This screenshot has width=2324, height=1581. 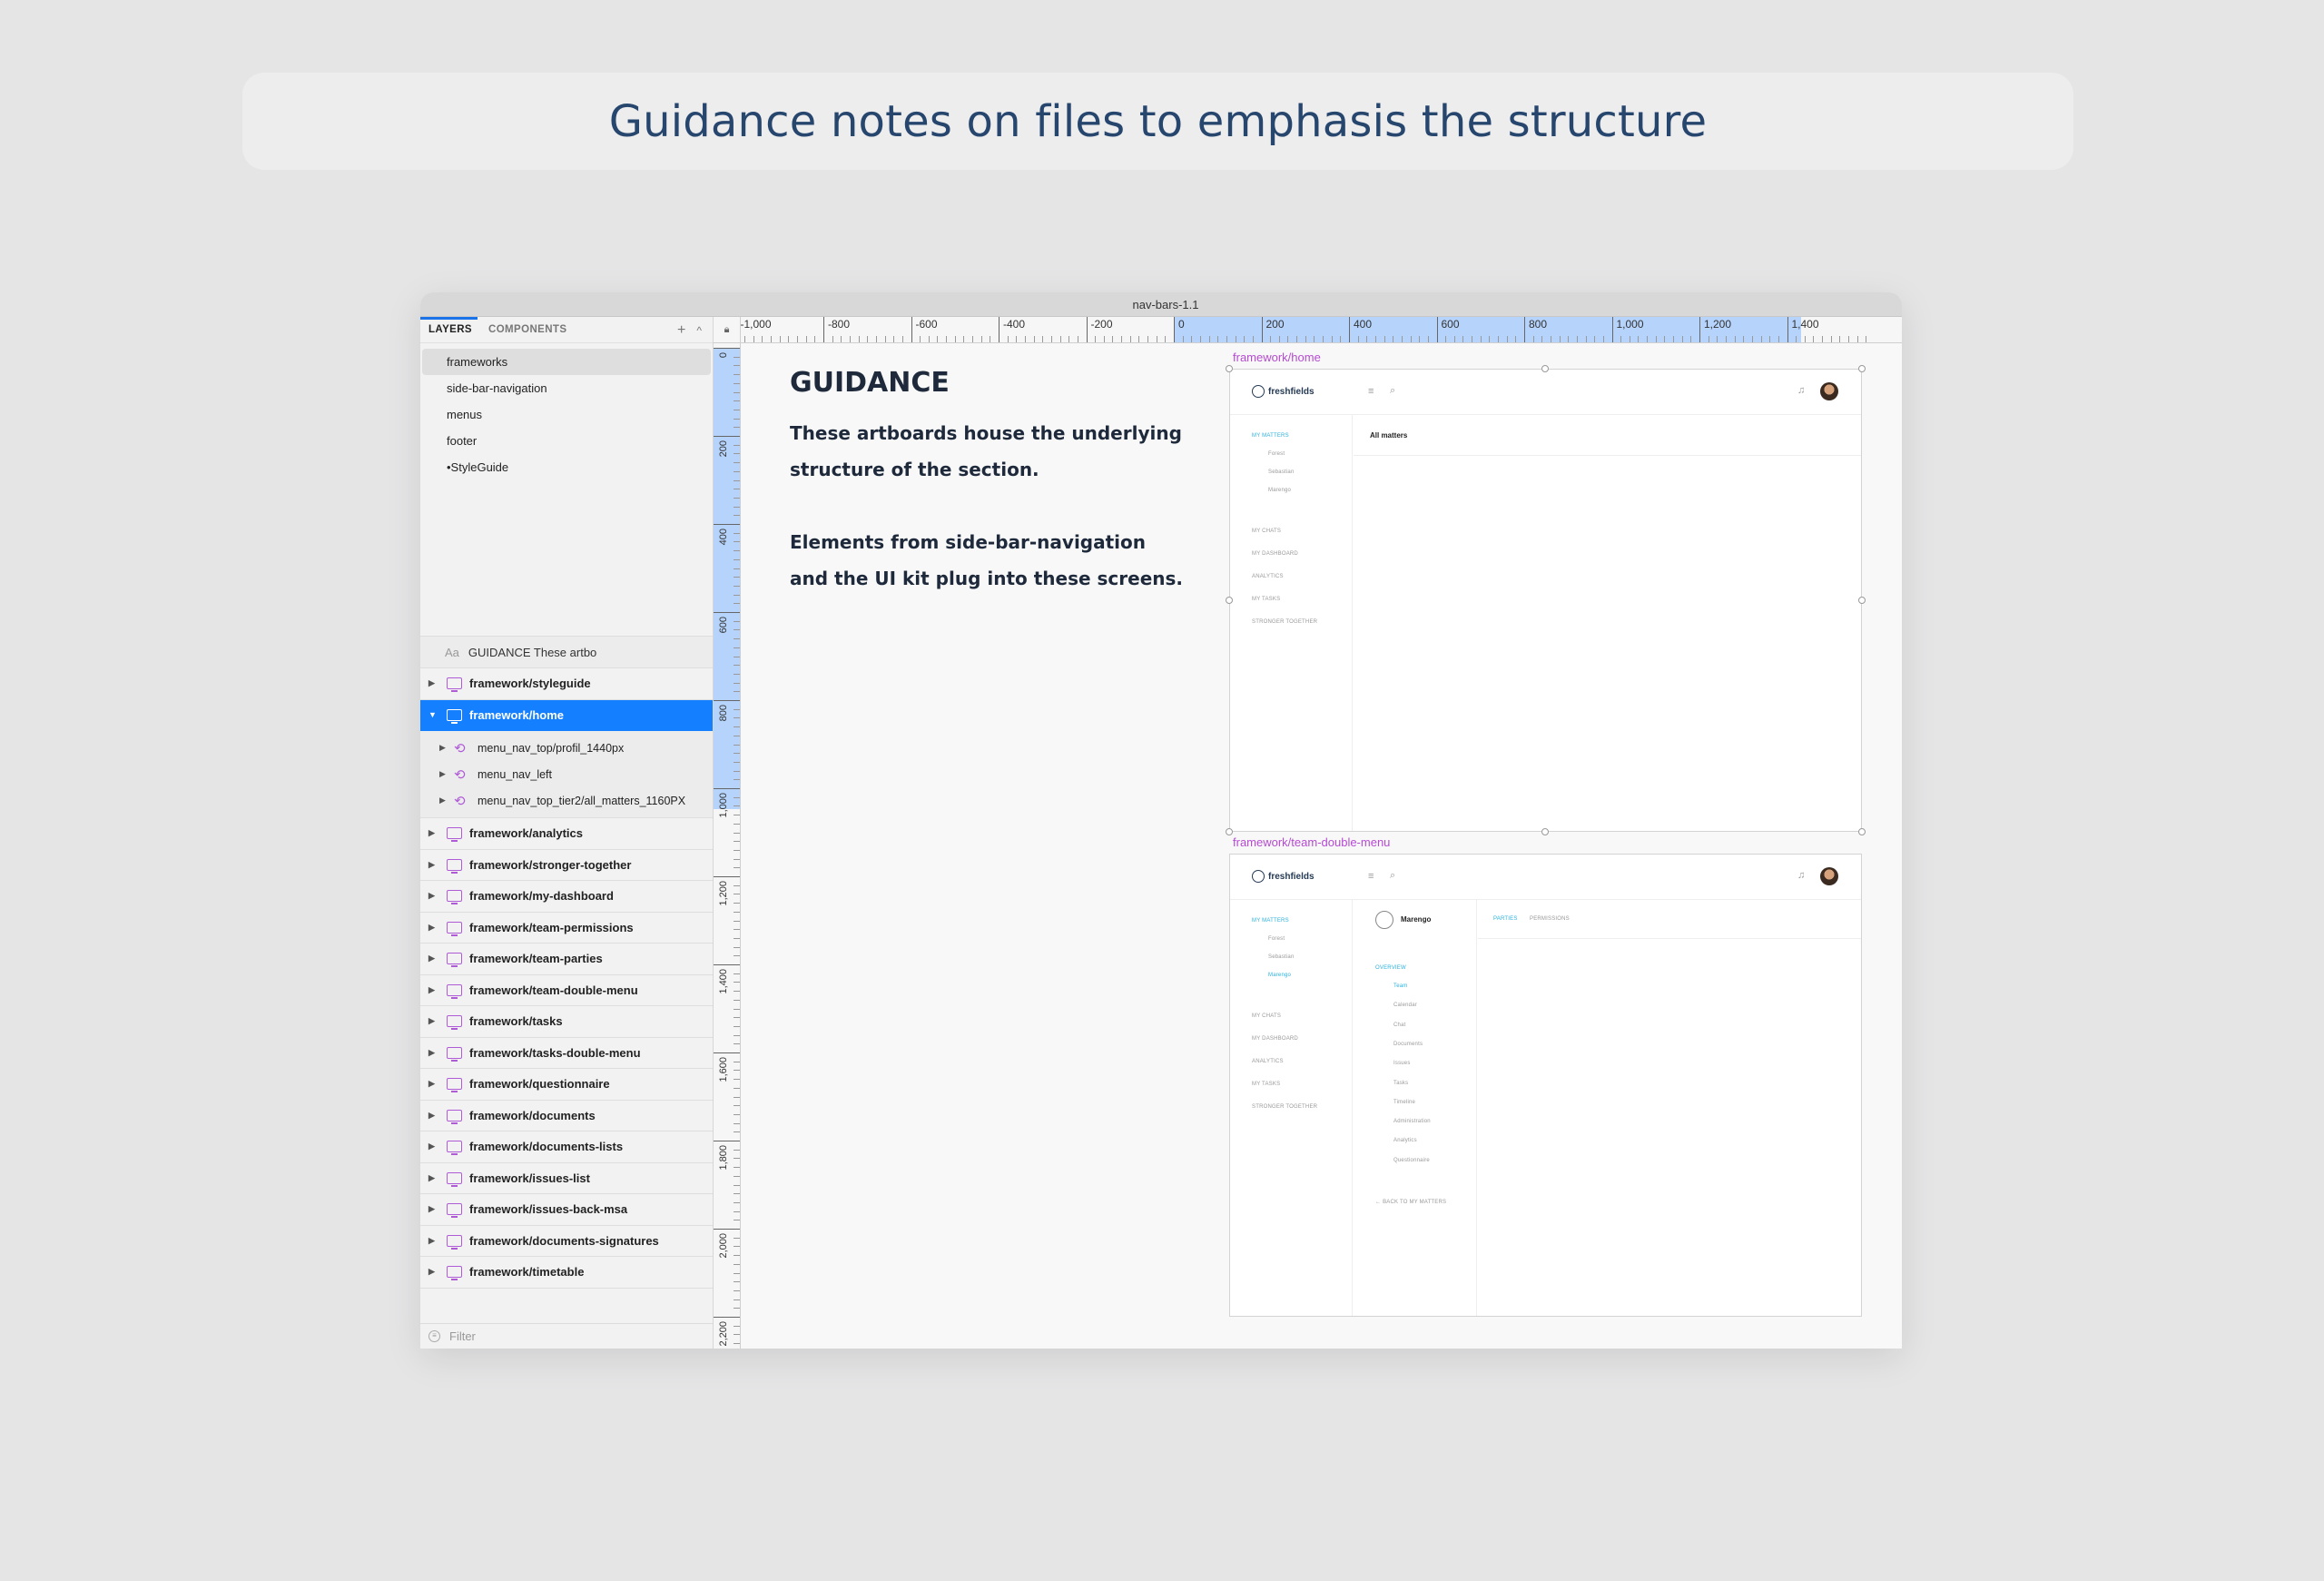 I want to click on layer-artboard: ▶ framework/documents, so click(x=566, y=1116).